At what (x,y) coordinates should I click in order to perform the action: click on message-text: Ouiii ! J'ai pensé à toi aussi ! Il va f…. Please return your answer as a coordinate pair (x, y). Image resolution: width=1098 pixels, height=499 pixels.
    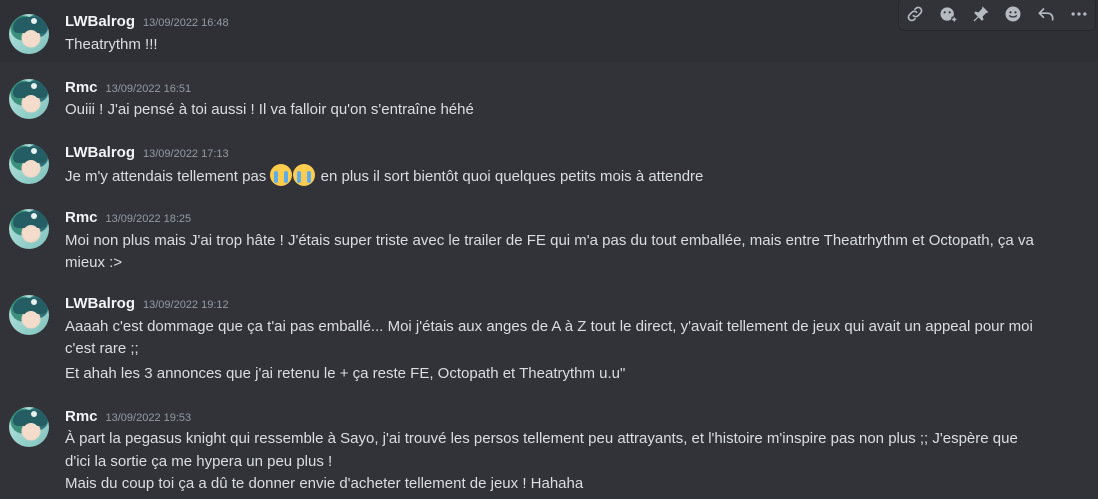
    Looking at the image, I should click on (269, 109).